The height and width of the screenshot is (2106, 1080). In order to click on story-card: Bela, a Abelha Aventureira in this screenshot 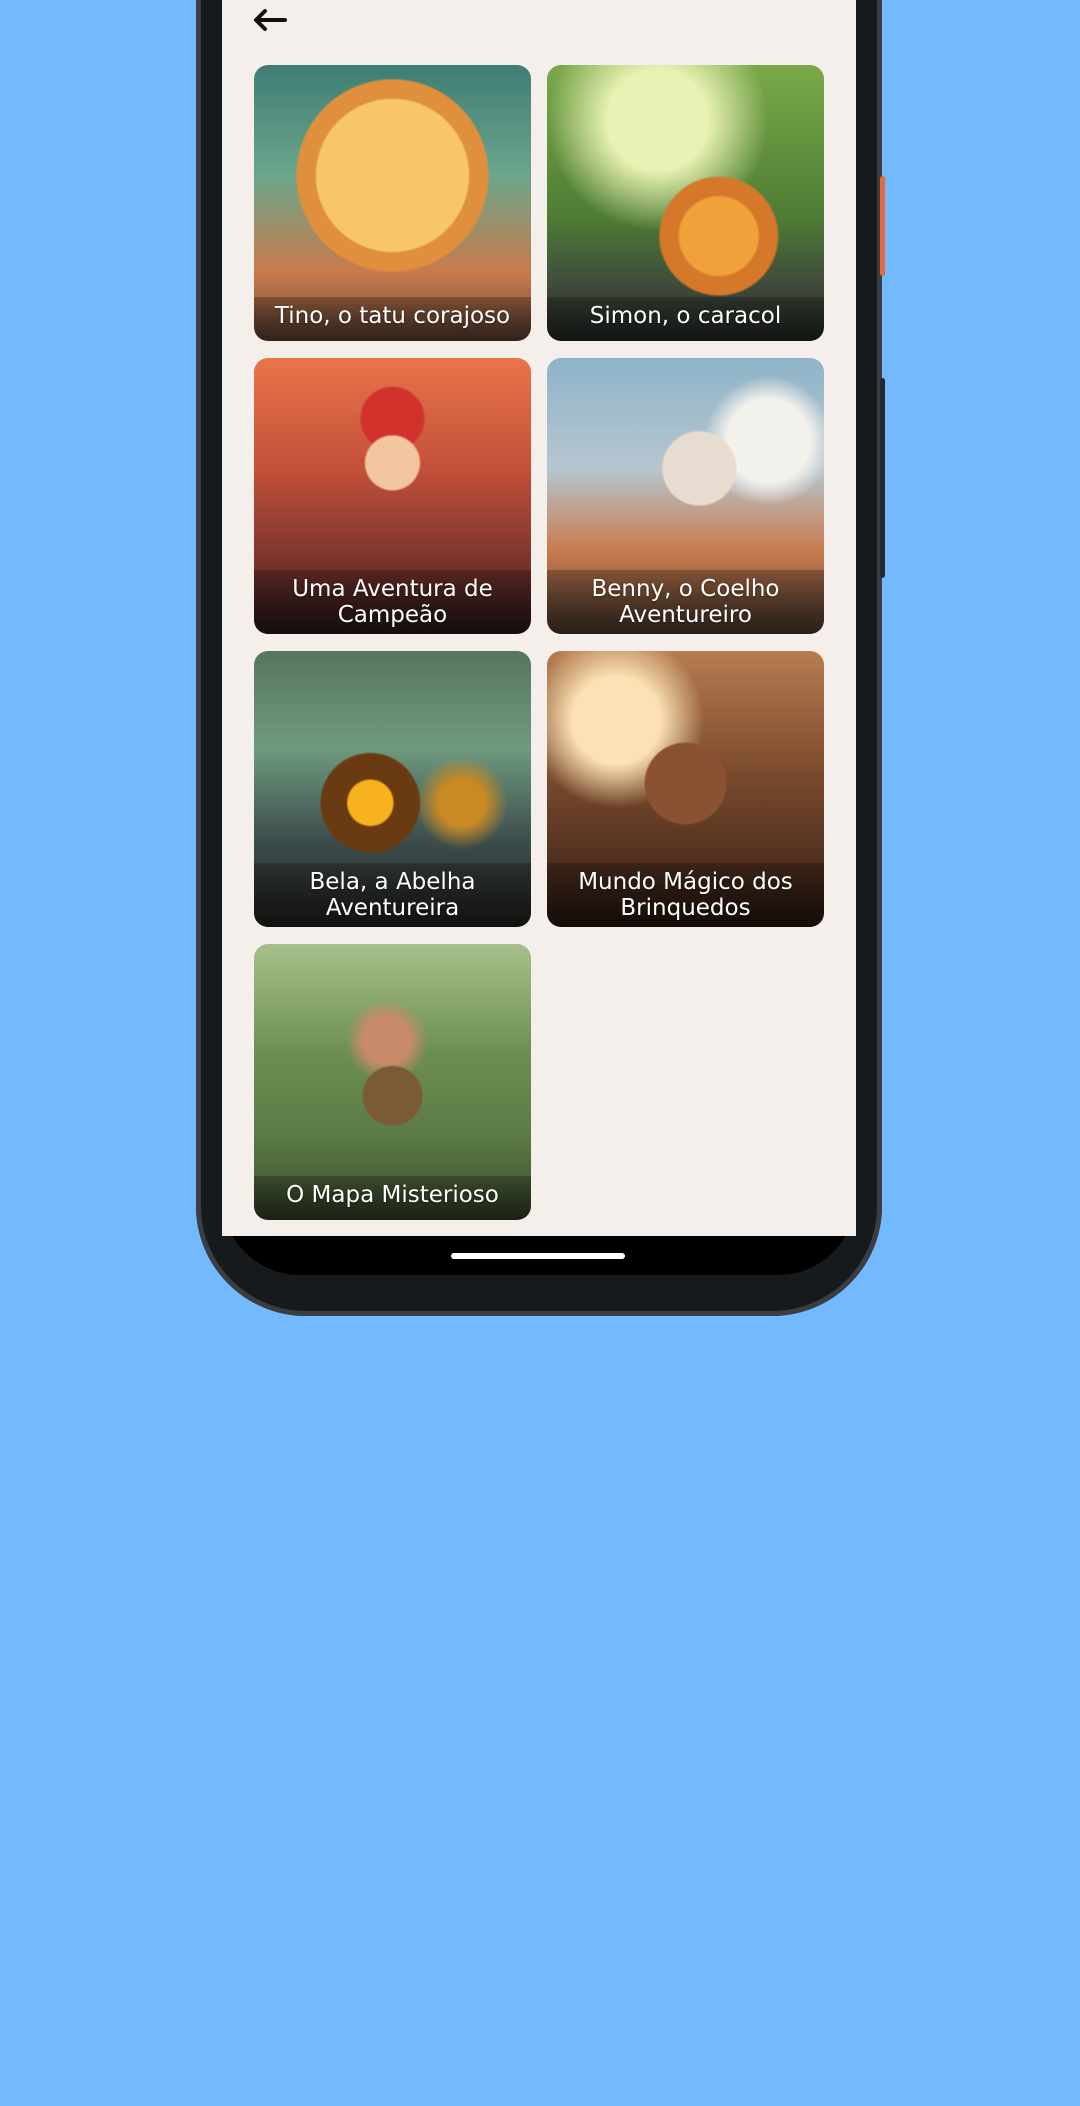, I will do `click(392, 789)`.